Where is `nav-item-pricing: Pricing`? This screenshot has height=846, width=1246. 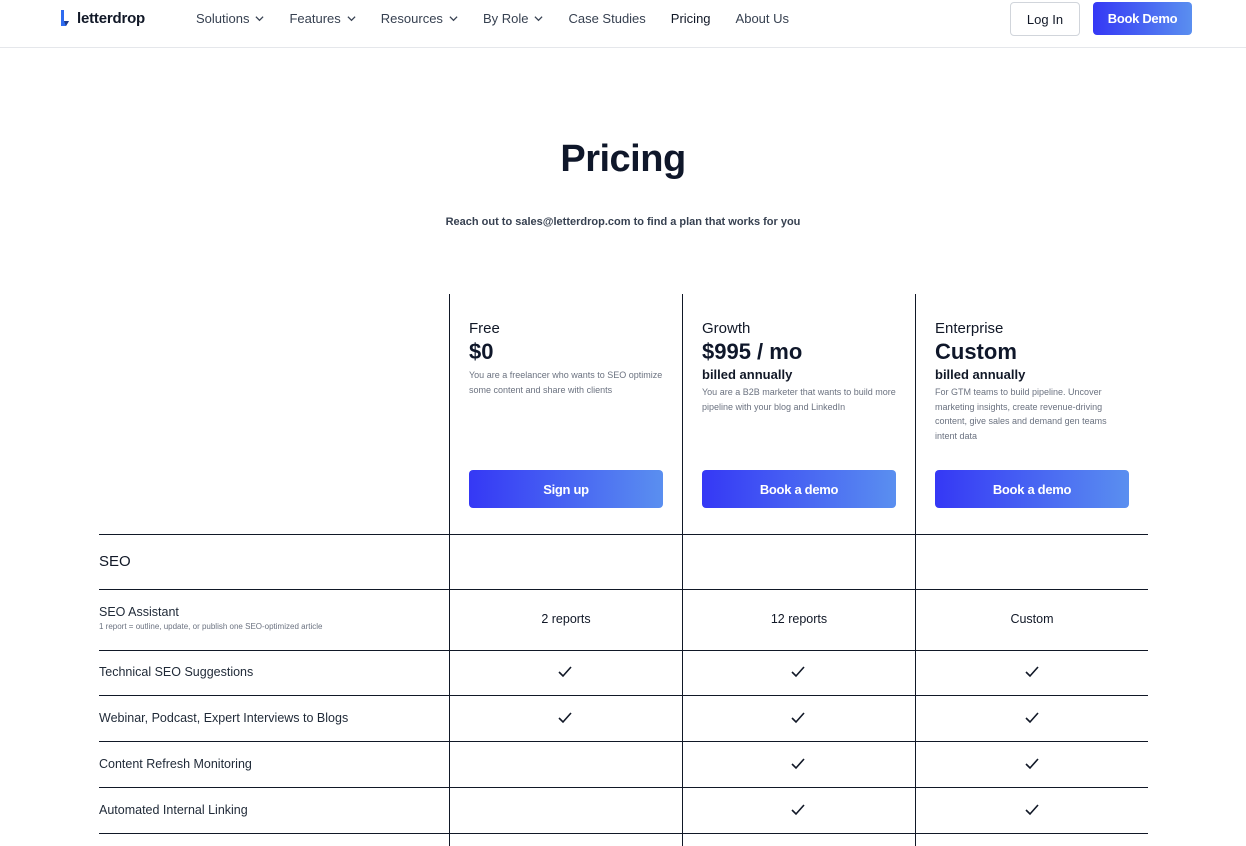
nav-item-pricing: Pricing is located at coordinates (691, 18).